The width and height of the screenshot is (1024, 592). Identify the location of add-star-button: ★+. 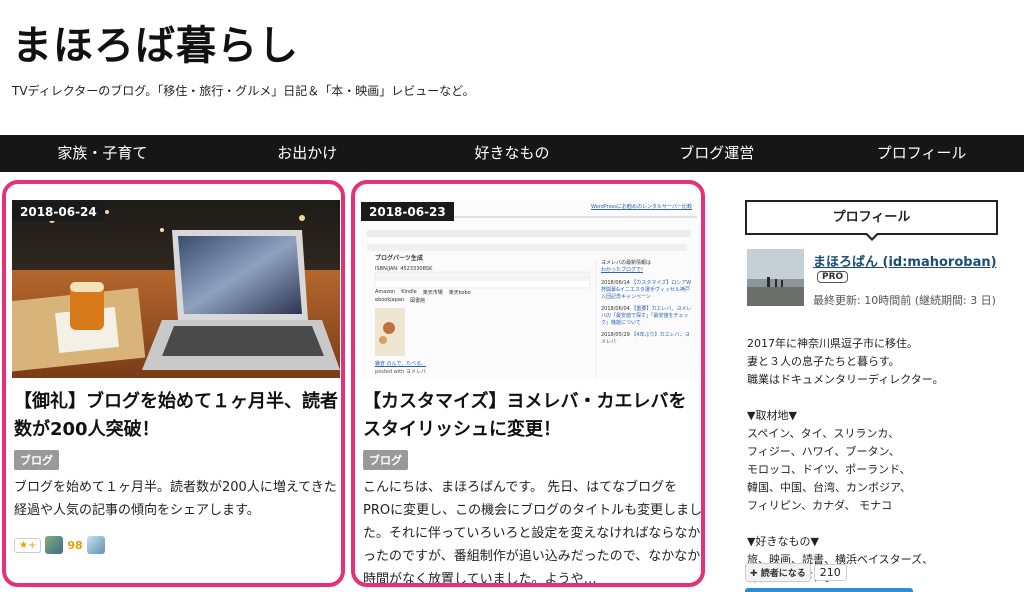
(28, 545).